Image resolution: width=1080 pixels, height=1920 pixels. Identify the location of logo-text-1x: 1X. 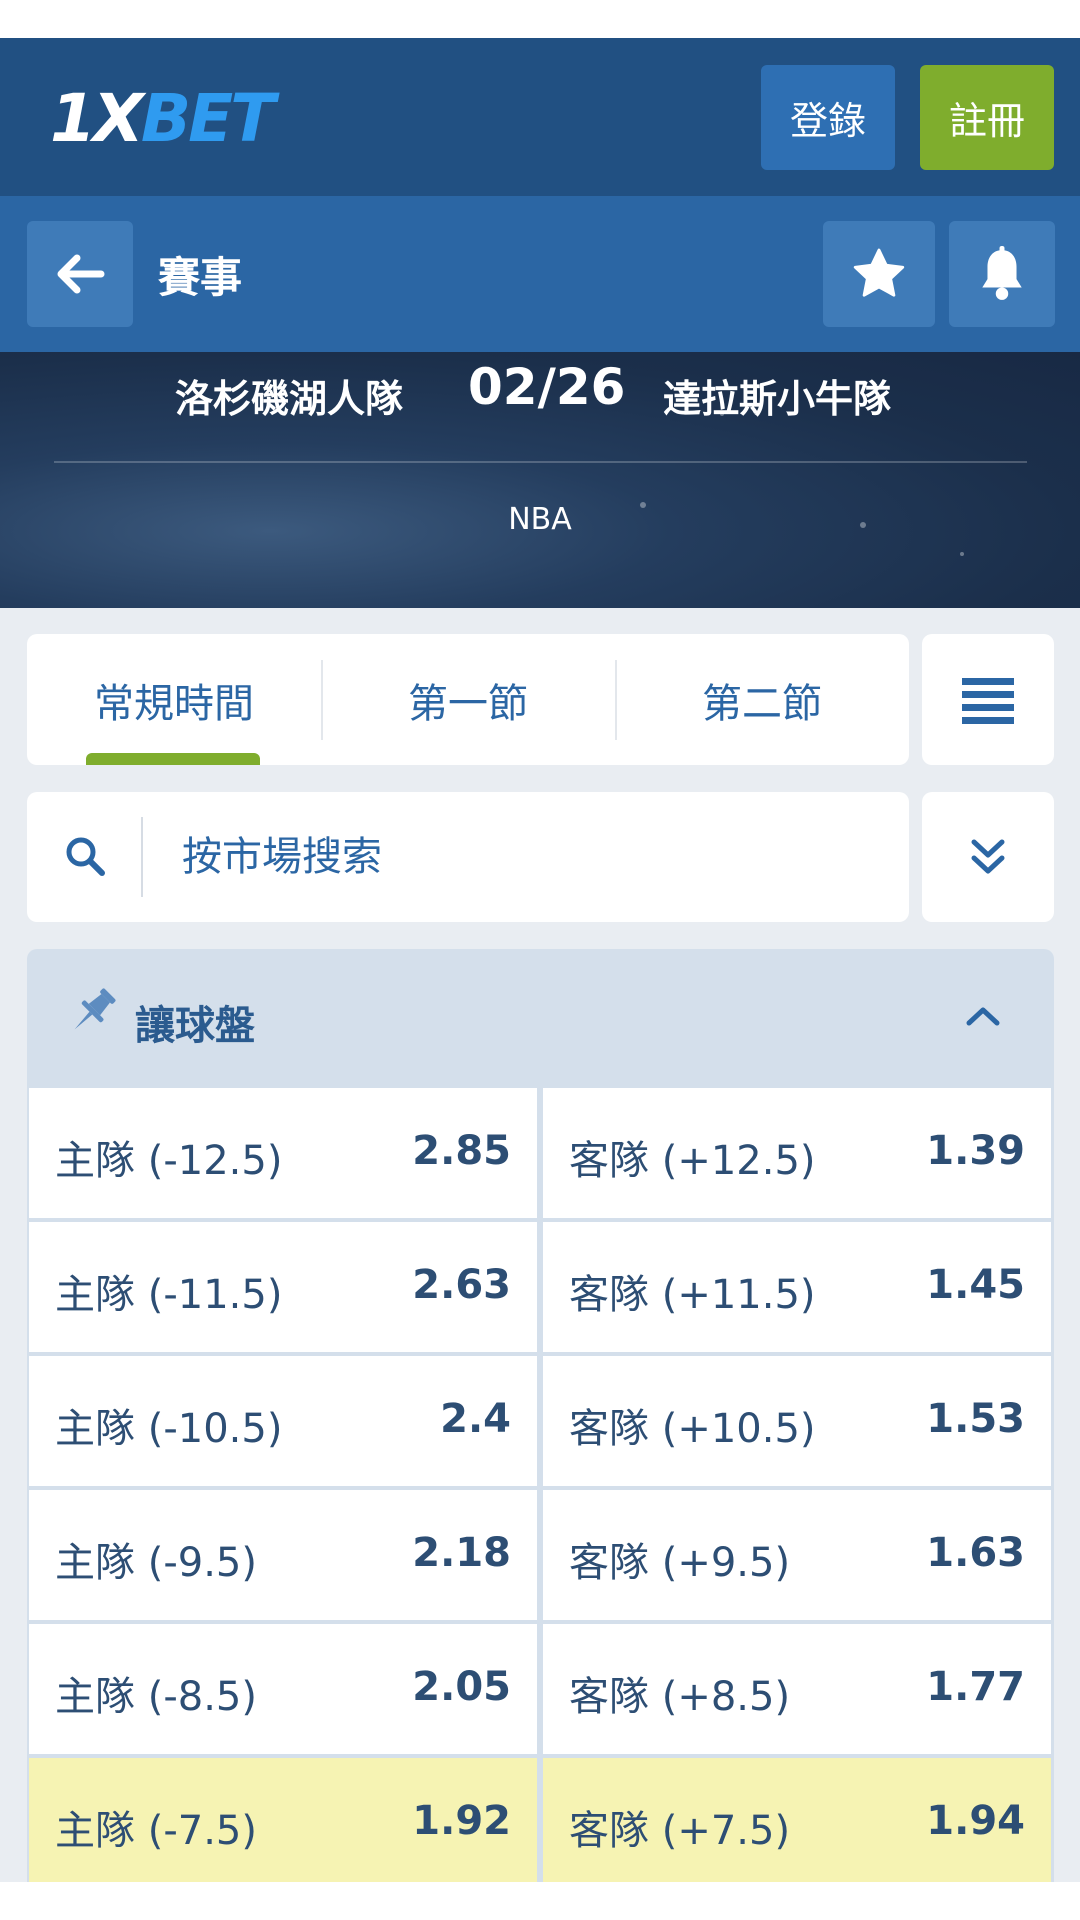
(97, 118).